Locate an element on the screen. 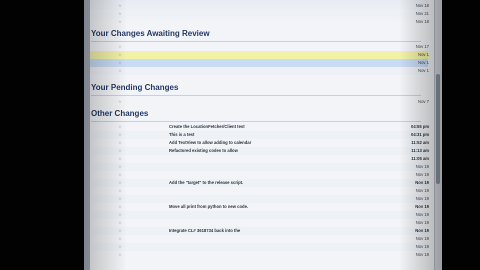 This screenshot has height=270, width=480. updated-date: 11:52 am is located at coordinates (420, 142).